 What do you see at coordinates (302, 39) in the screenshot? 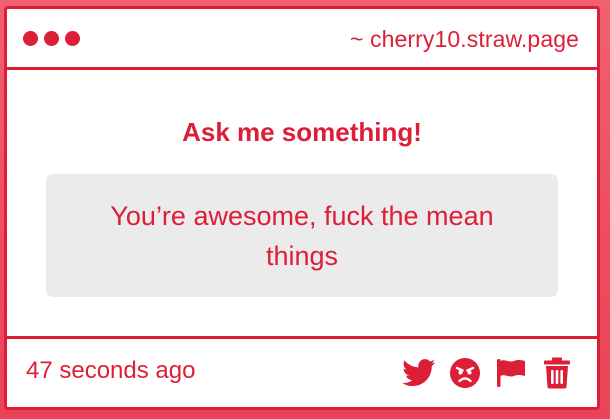
I see `card-header: ~ cherry10.straw.page` at bounding box center [302, 39].